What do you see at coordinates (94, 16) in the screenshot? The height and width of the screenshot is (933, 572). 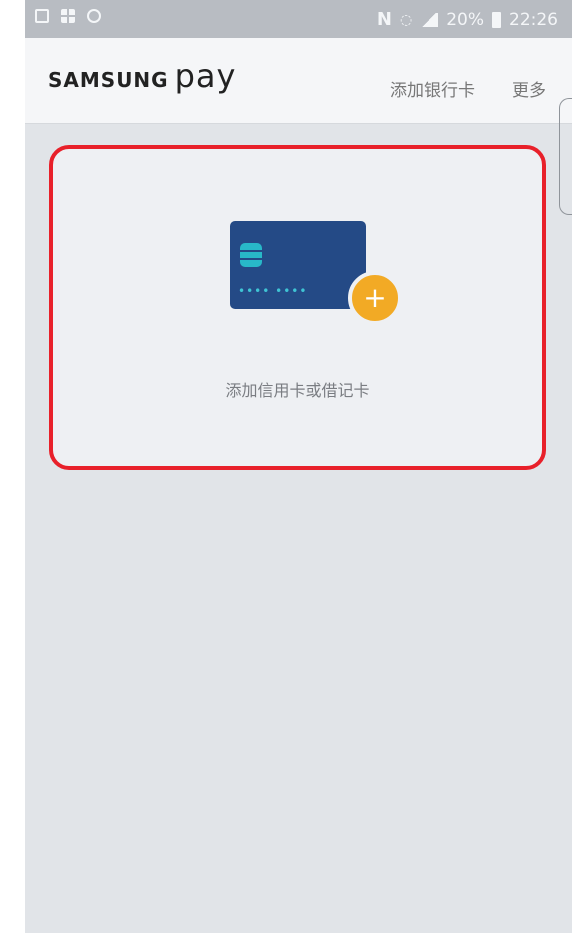 I see `blocked-icon` at bounding box center [94, 16].